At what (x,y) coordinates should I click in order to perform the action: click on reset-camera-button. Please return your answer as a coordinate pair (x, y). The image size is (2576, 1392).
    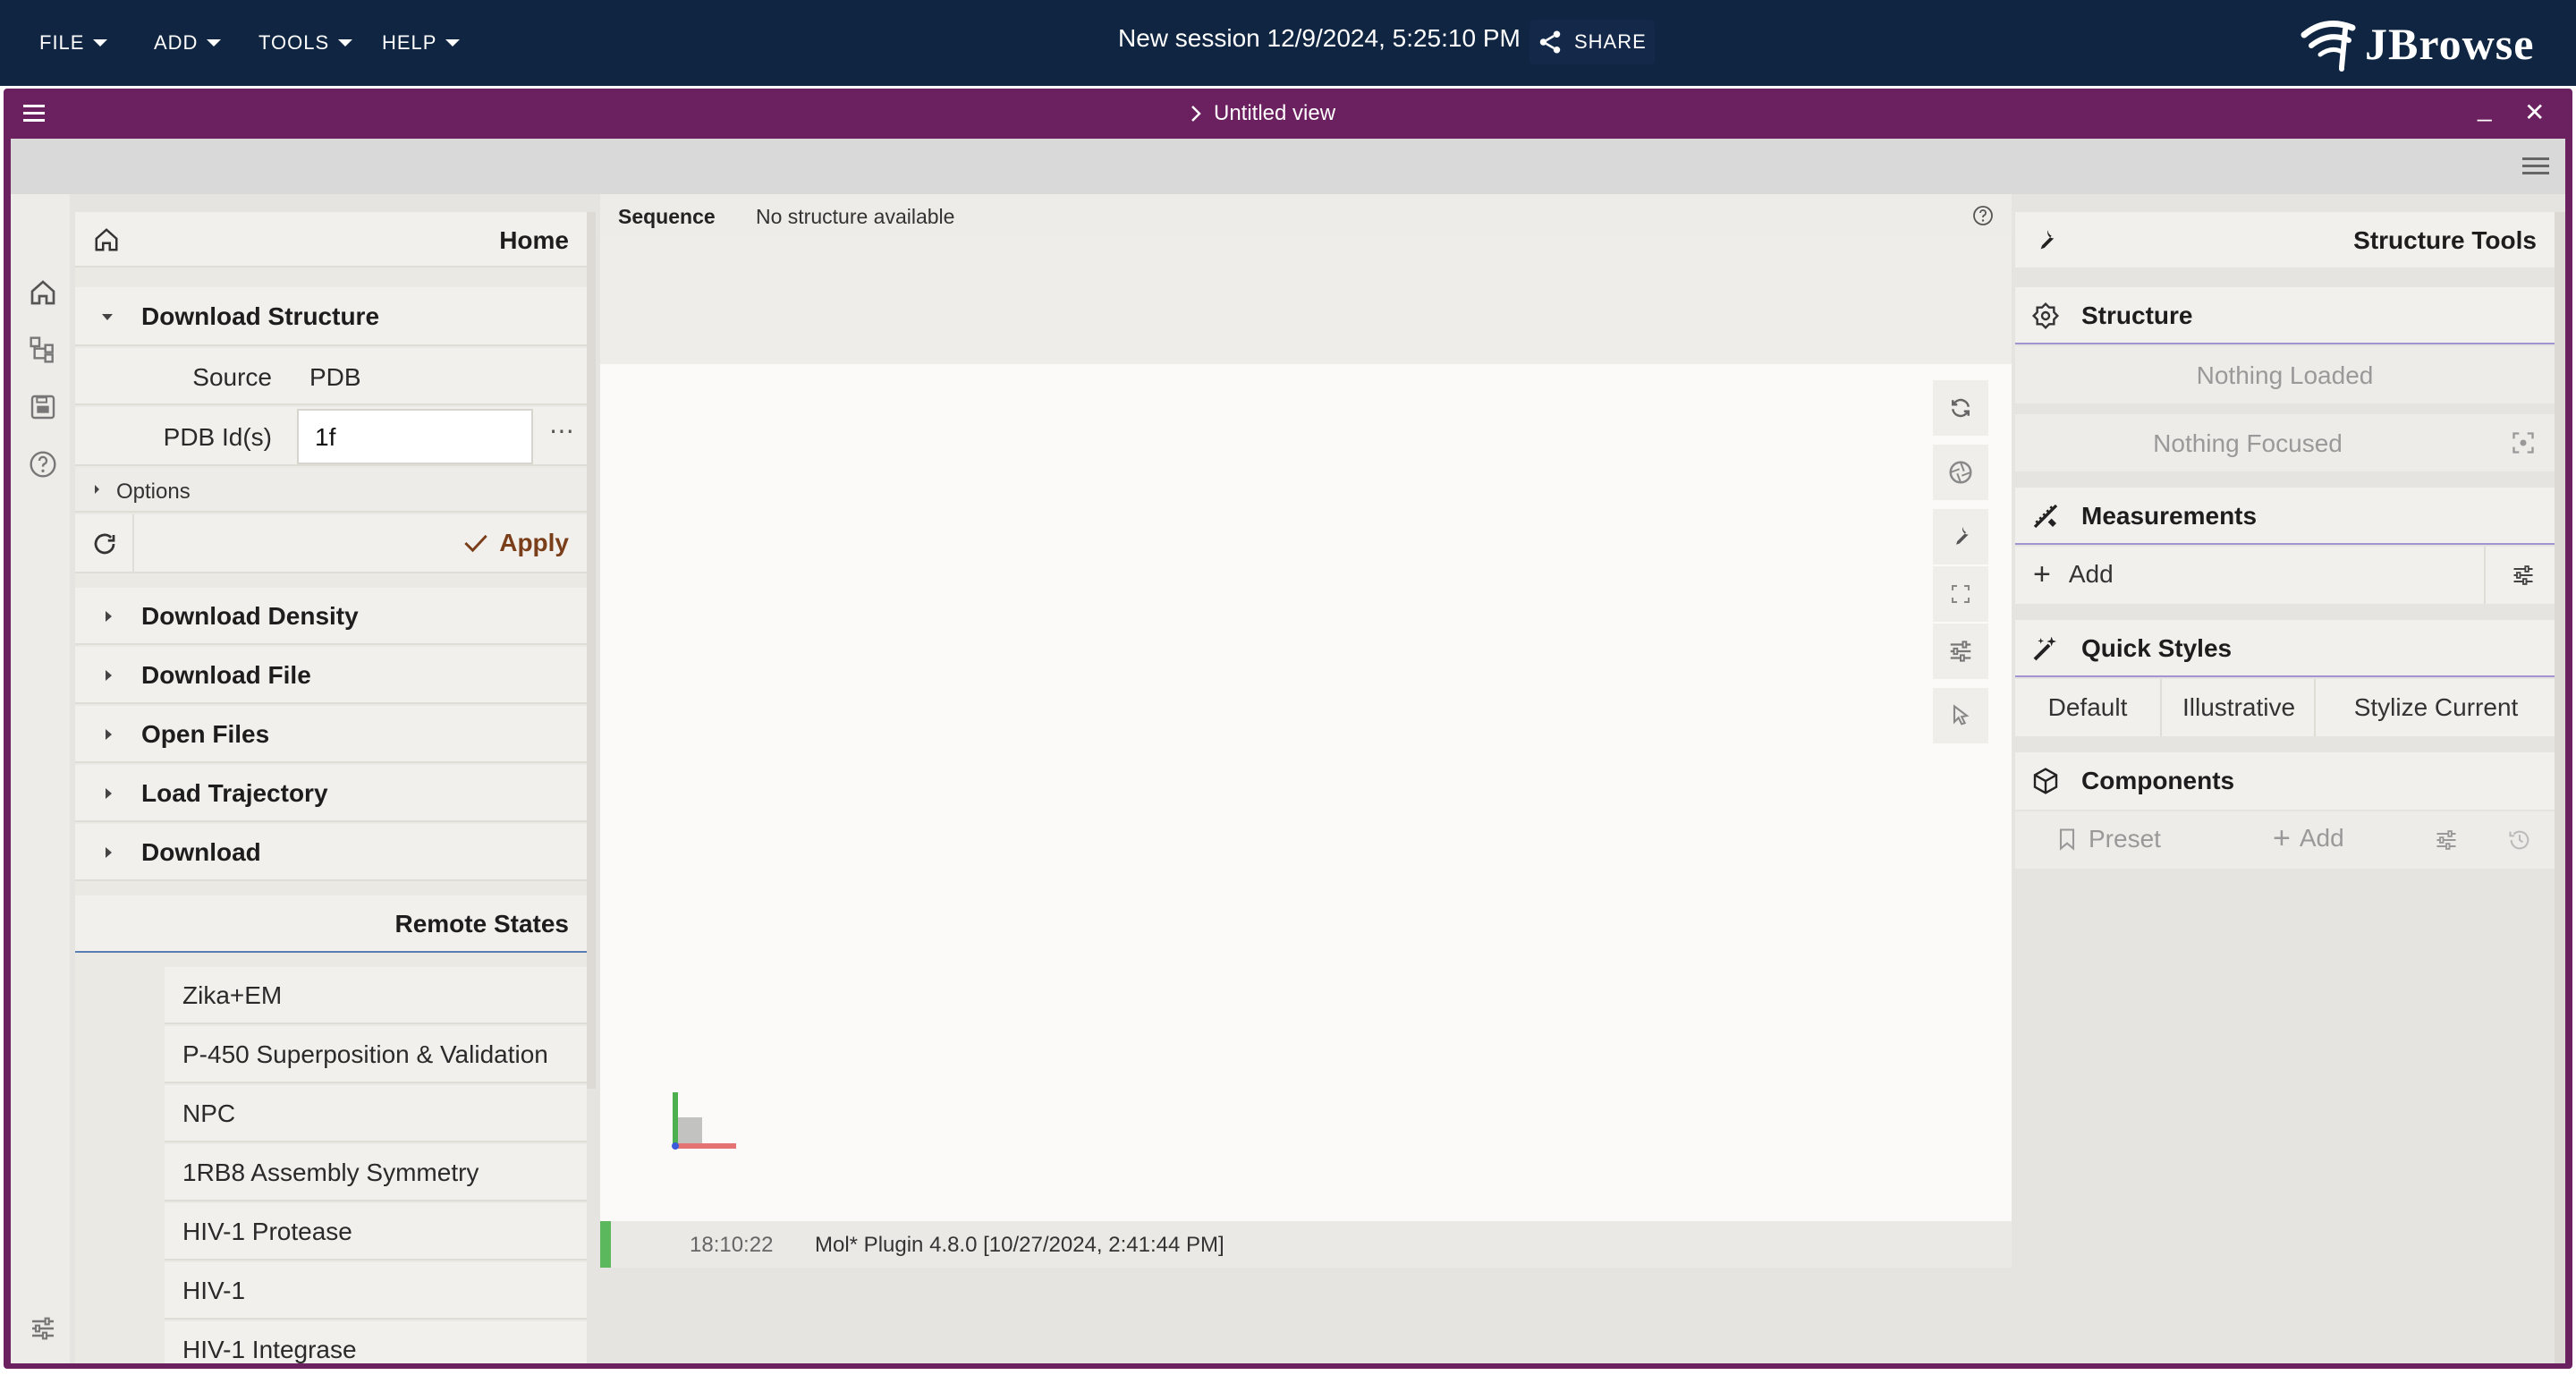
    Looking at the image, I should click on (1960, 408).